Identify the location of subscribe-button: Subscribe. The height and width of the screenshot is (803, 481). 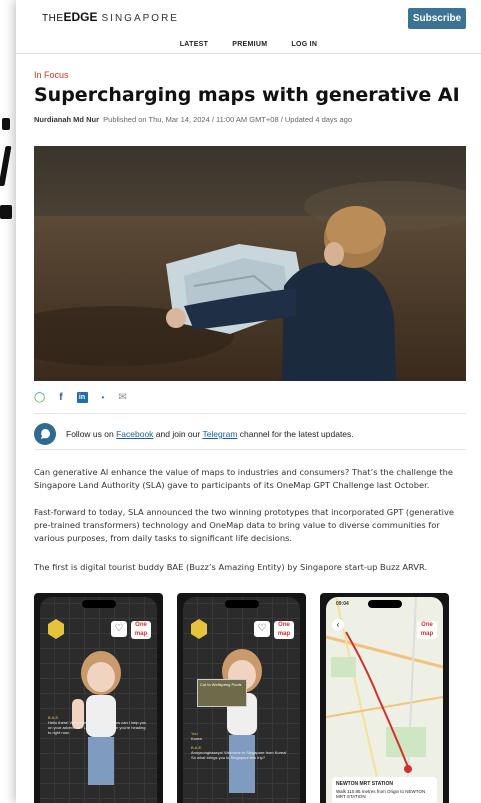
(437, 18).